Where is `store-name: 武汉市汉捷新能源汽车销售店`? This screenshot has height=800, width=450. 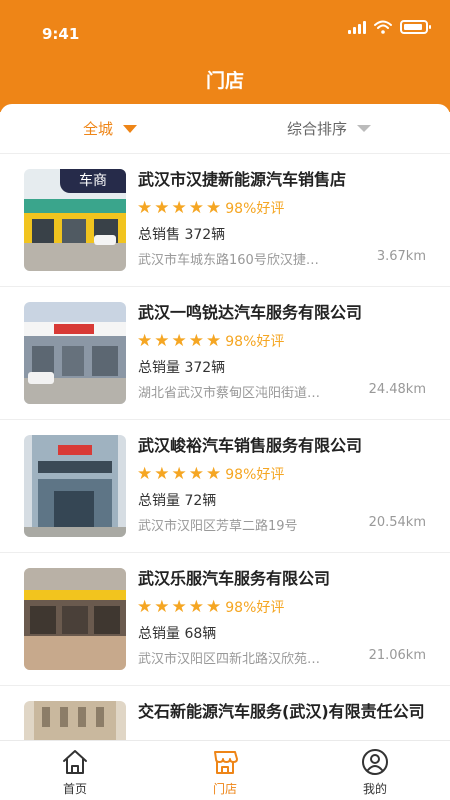 store-name: 武汉市汉捷新能源汽车销售店 is located at coordinates (242, 179).